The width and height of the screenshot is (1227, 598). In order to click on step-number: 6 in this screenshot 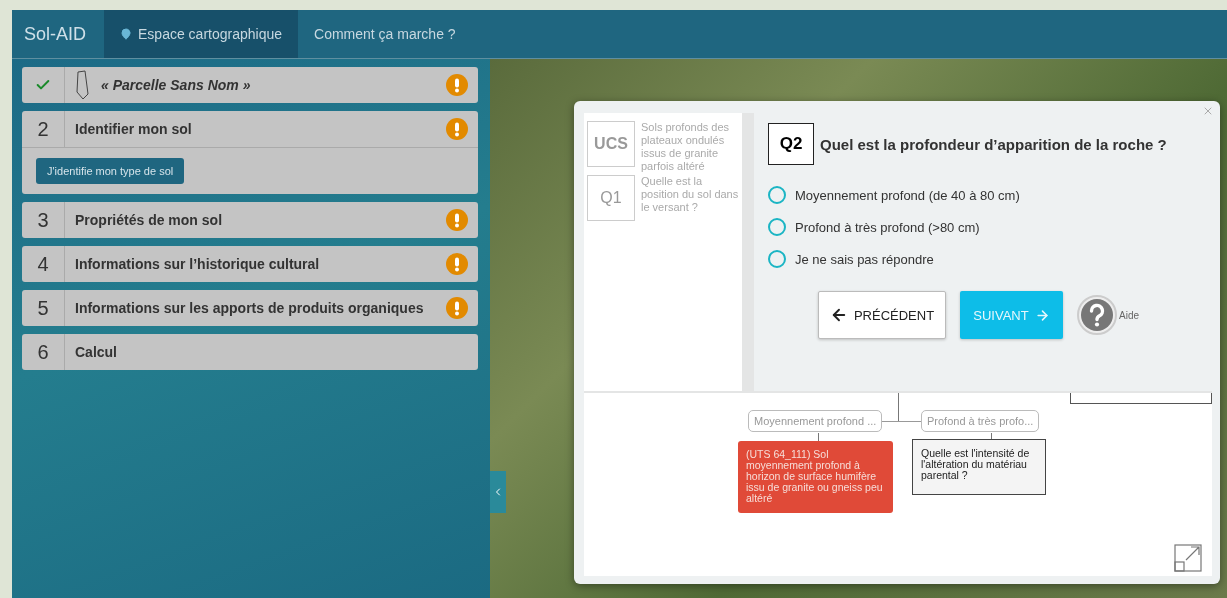, I will do `click(43, 352)`.